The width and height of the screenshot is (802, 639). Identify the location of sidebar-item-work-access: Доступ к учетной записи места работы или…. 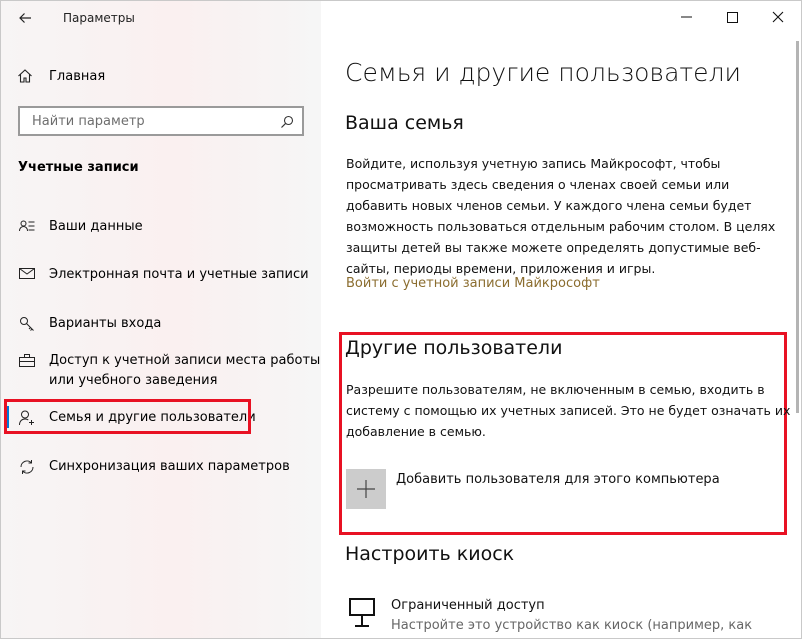
(168, 371).